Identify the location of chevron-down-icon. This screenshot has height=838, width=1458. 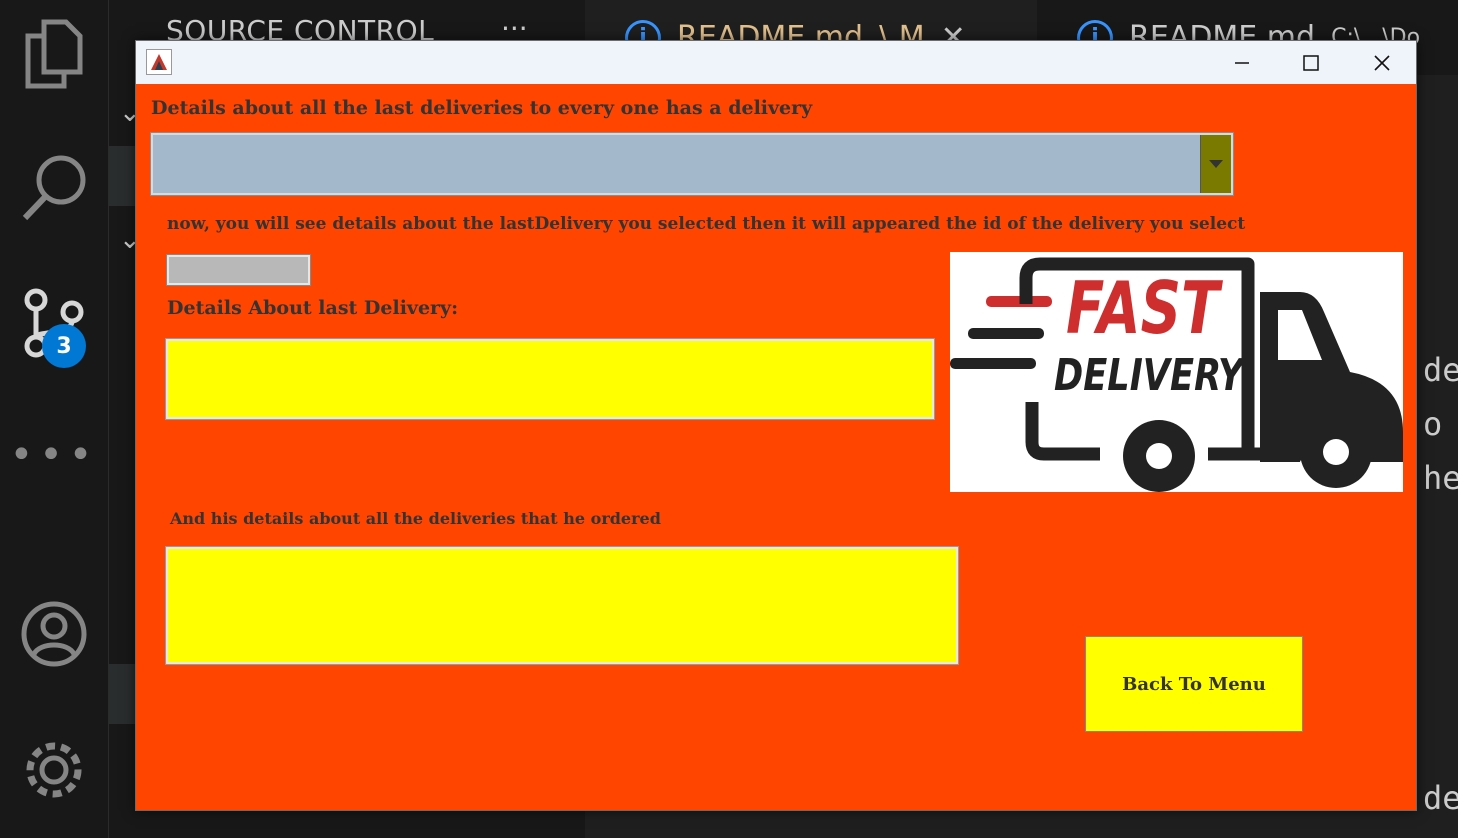
(1215, 164).